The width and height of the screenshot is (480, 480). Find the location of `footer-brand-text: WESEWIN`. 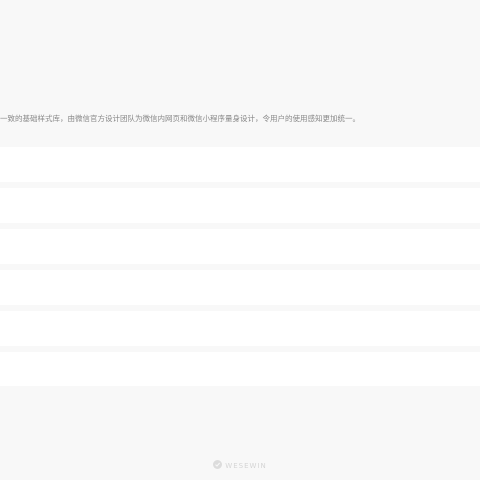

footer-brand-text: WESEWIN is located at coordinates (246, 466).